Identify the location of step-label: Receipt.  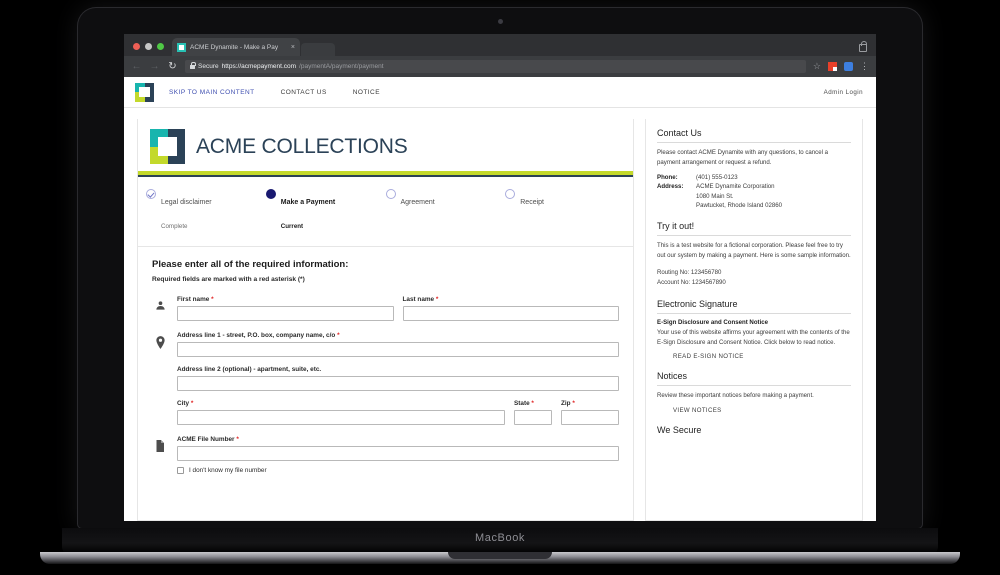
(532, 202).